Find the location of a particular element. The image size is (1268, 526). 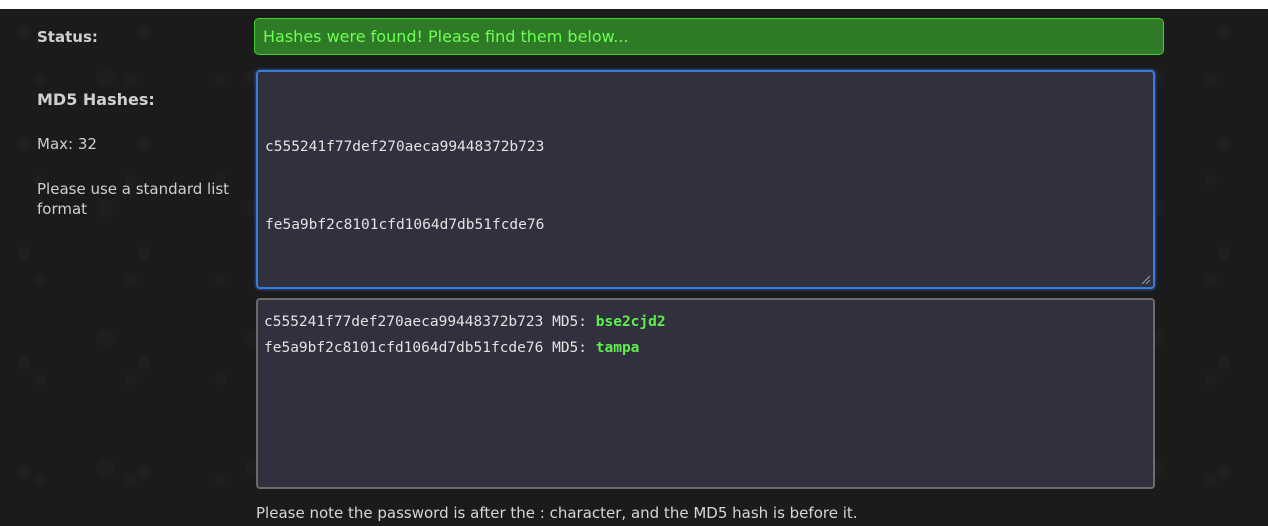

format-note: Please use a standard list format is located at coordinates (133, 199).